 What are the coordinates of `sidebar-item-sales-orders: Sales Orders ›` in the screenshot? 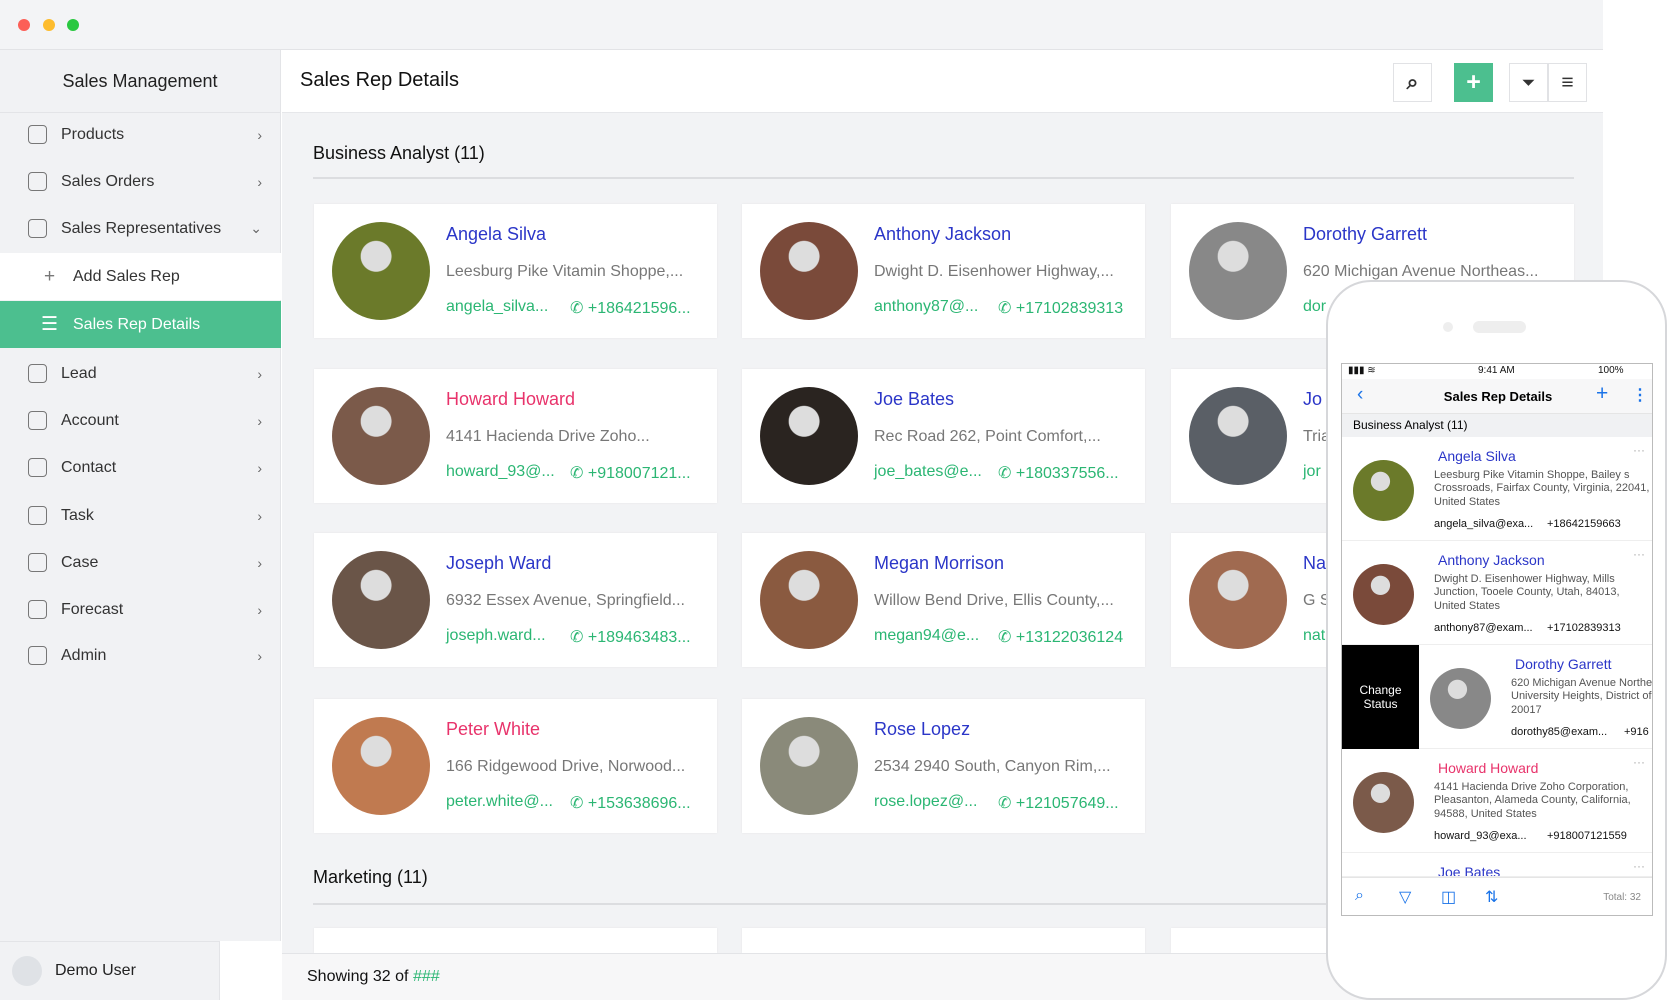 It's located at (140, 181).